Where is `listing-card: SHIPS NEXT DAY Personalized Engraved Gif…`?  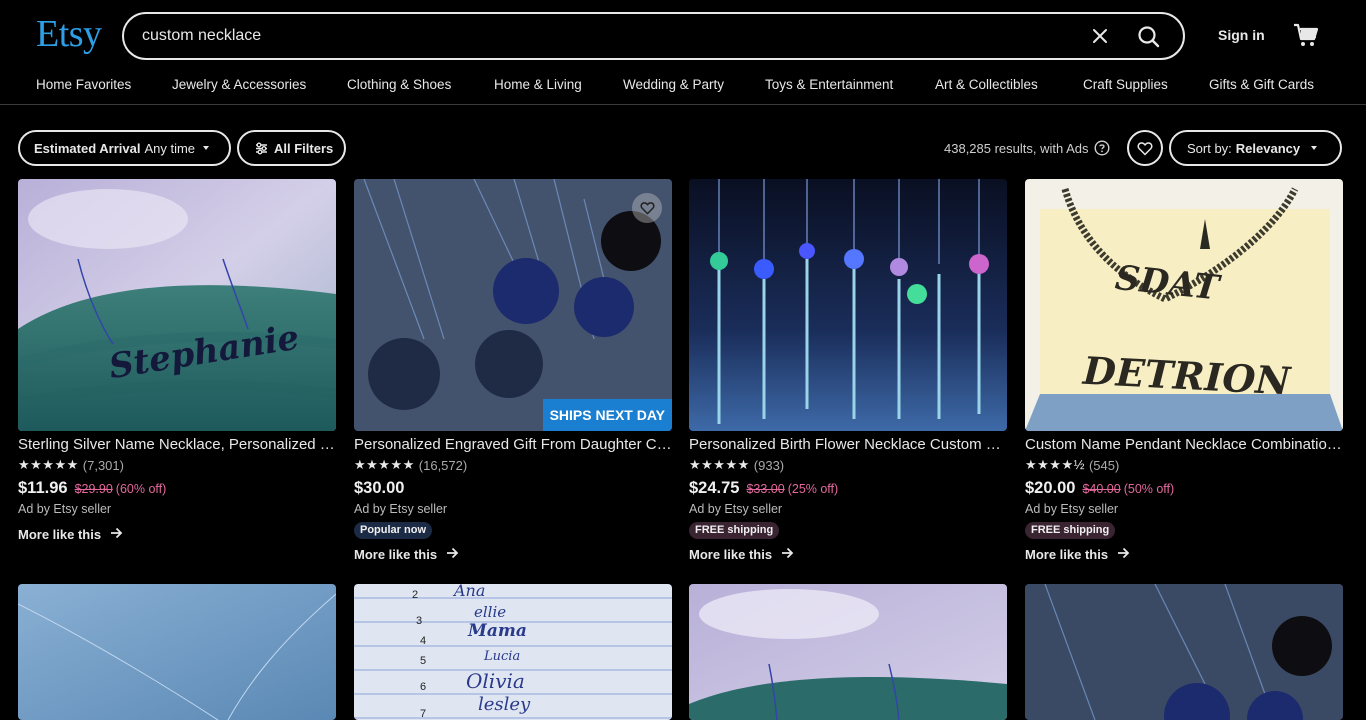 listing-card: SHIPS NEXT DAY Personalized Engraved Gif… is located at coordinates (513, 370).